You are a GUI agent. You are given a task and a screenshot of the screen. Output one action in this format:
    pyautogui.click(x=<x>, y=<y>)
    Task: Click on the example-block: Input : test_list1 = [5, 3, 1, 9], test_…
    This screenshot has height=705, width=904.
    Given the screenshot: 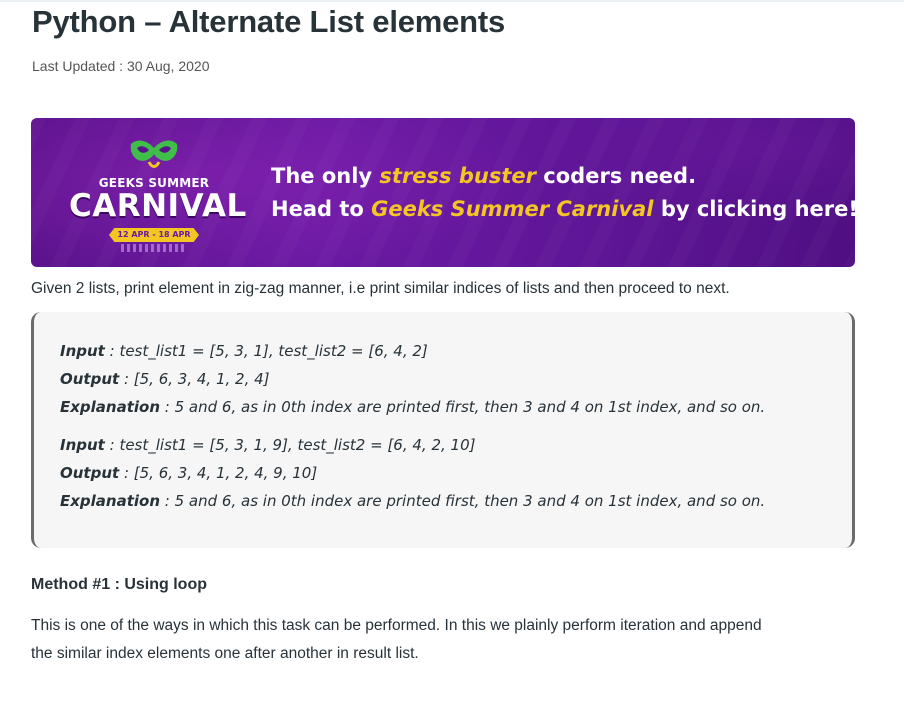 What is the action you would take?
    pyautogui.click(x=412, y=476)
    